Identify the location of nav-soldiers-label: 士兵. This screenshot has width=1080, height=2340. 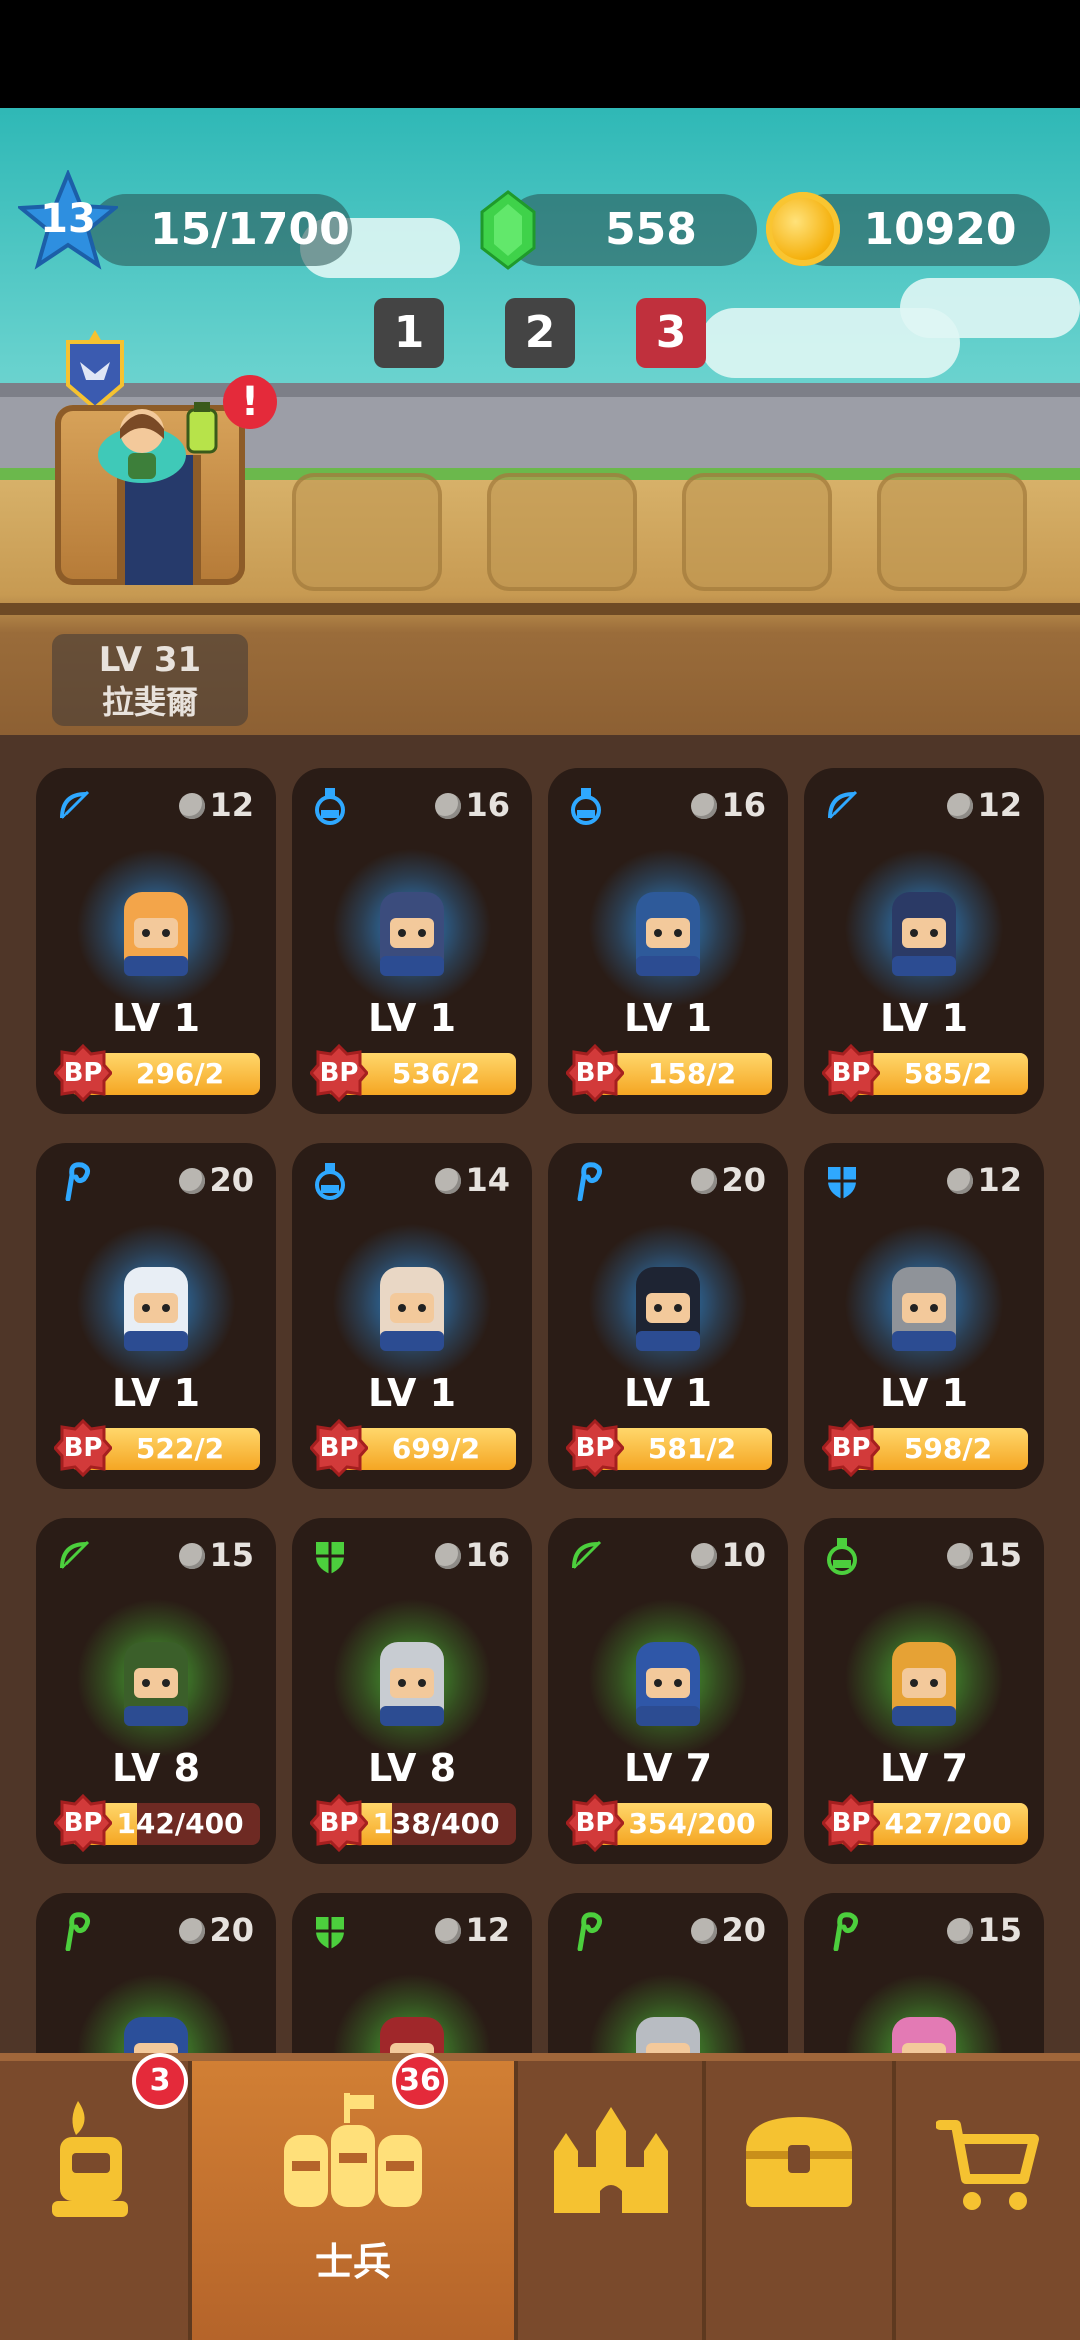
(352, 2262).